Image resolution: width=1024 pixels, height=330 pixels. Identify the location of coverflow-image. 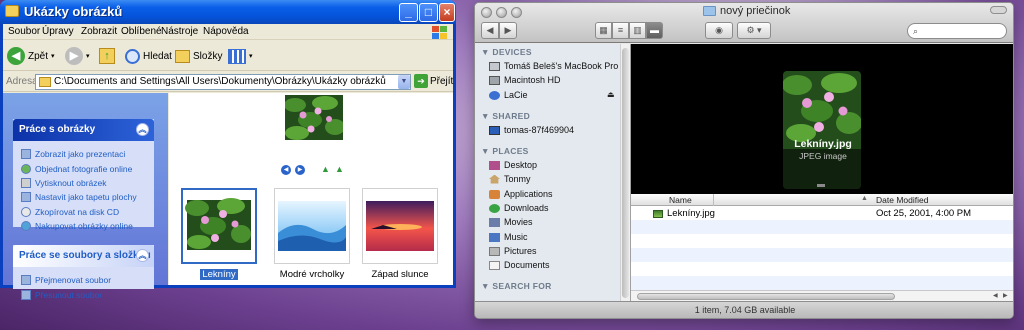
(822, 130).